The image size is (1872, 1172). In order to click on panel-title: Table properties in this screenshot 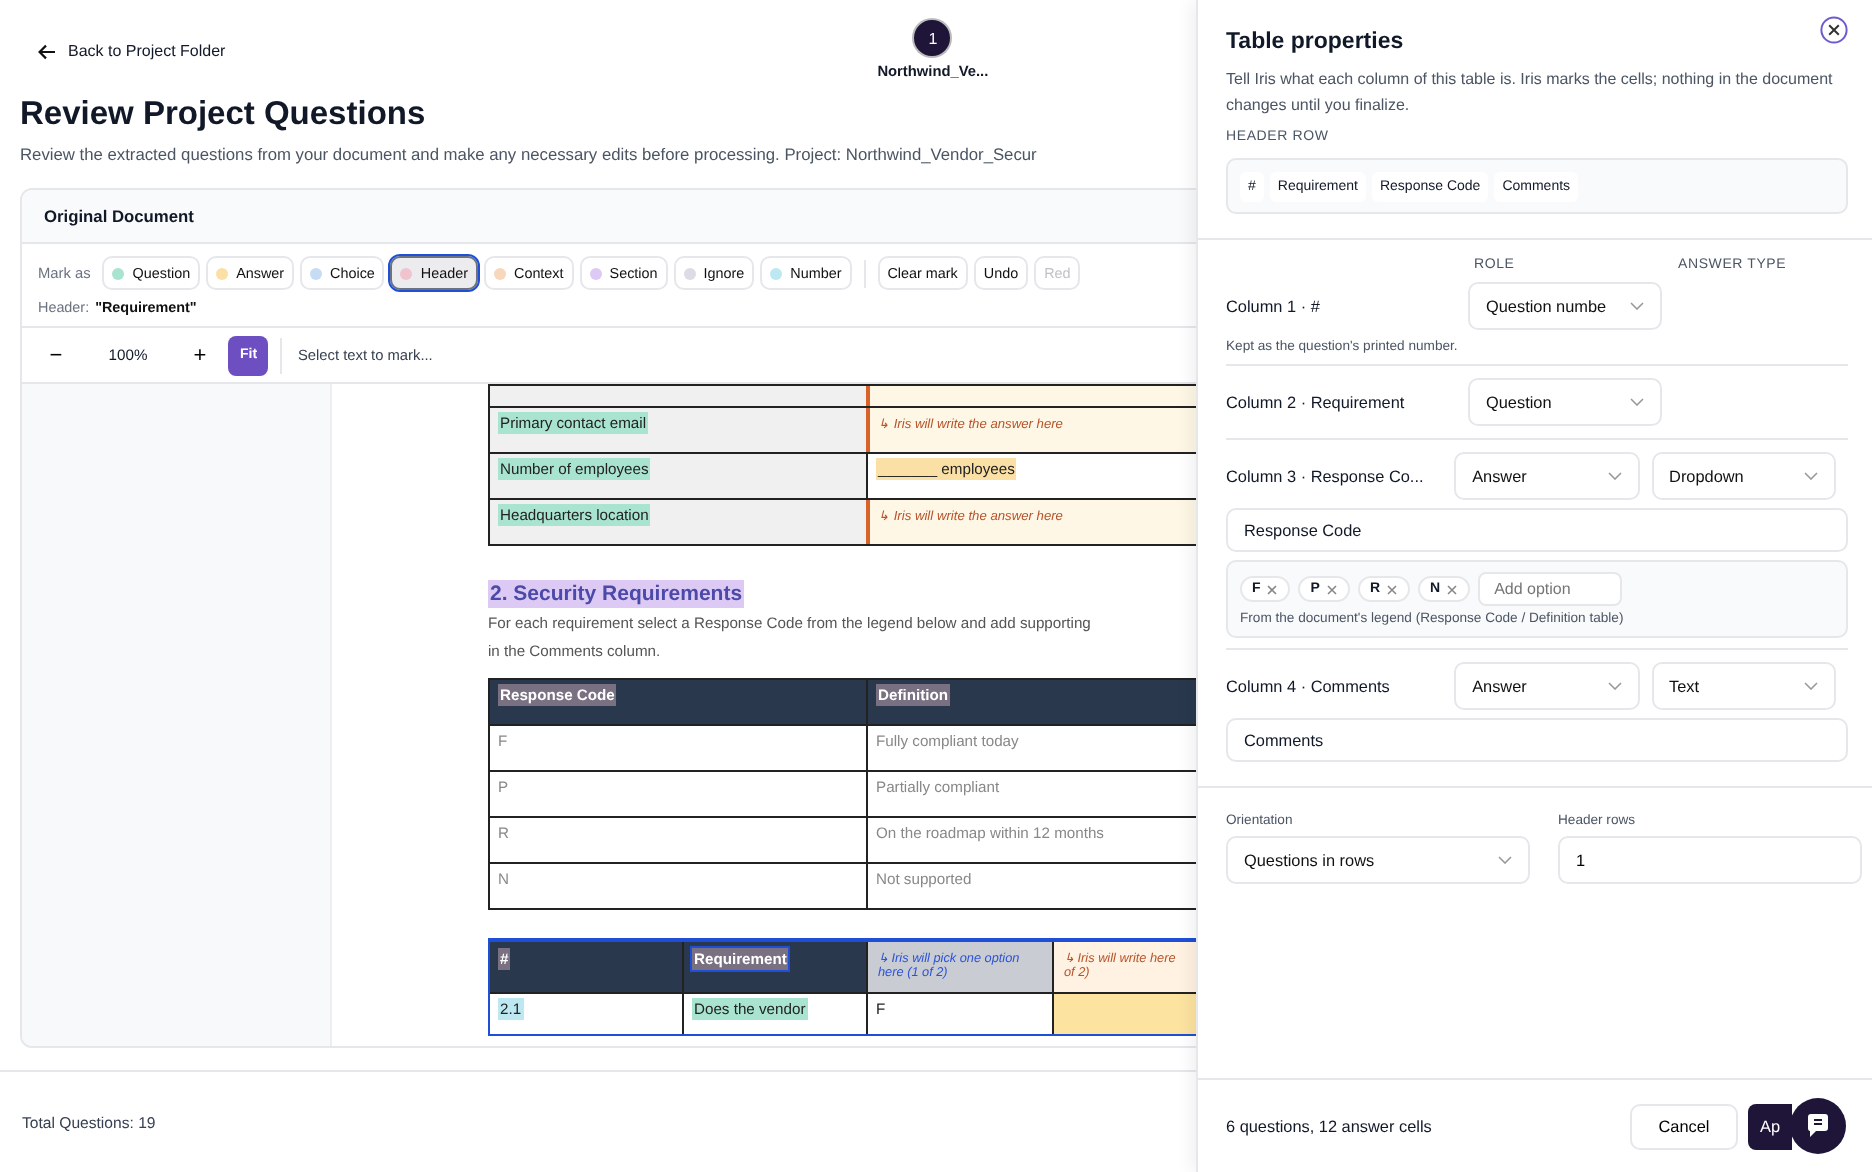, I will do `click(1315, 42)`.